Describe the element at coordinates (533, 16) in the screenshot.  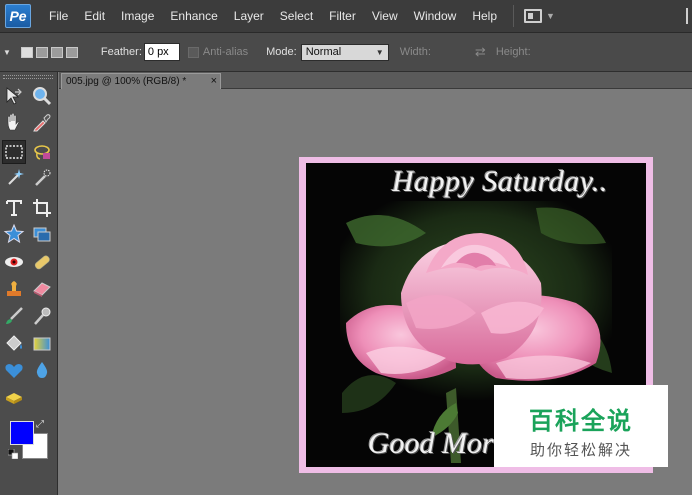
I see `layout-icon` at that location.